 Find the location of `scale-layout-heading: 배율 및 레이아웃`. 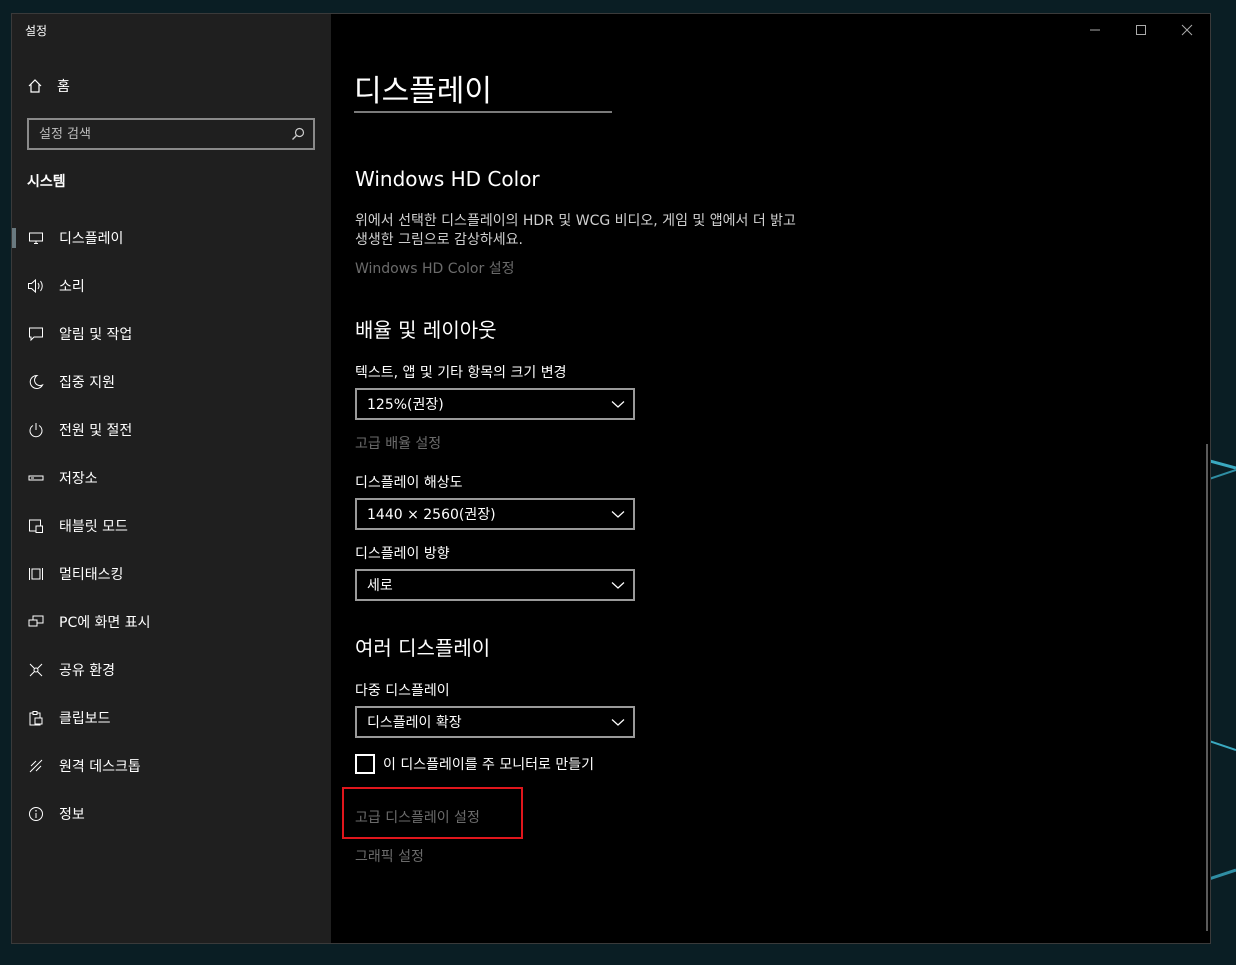

scale-layout-heading: 배율 및 레이아웃 is located at coordinates (426, 330).